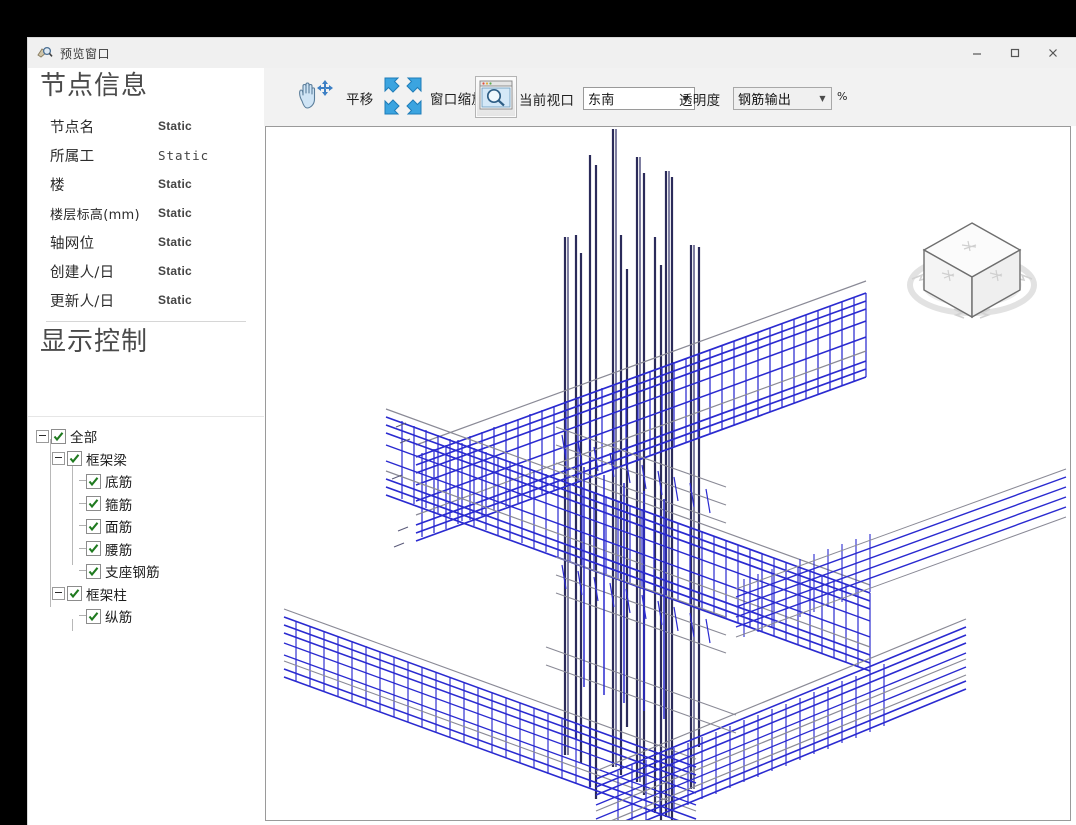  Describe the element at coordinates (150, 436) in the screenshot. I see `tree-item-all: 全部` at that location.